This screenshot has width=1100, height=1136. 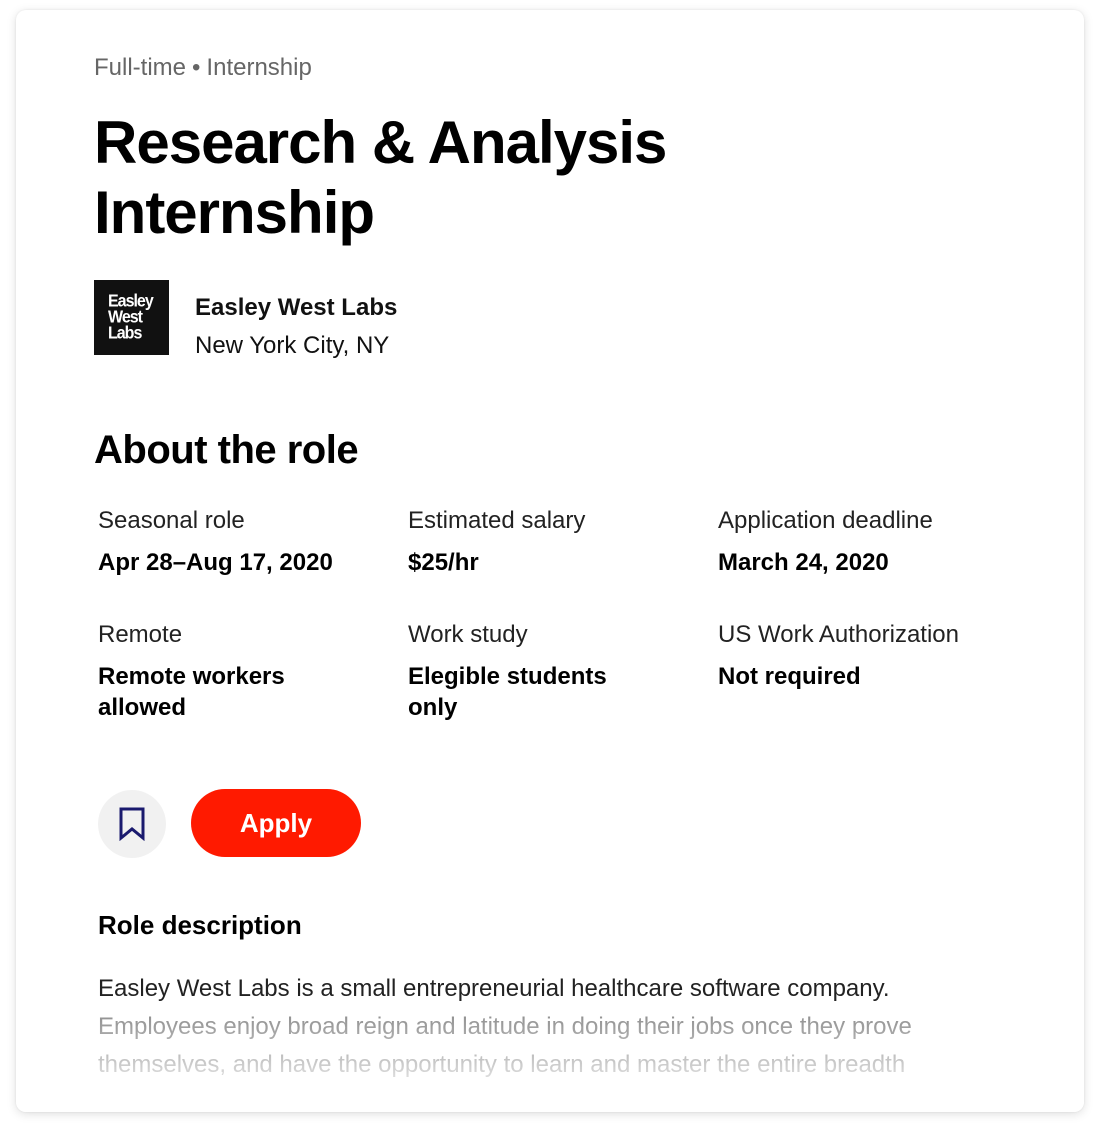 What do you see at coordinates (443, 562) in the screenshot?
I see `detail-value: $25/hr` at bounding box center [443, 562].